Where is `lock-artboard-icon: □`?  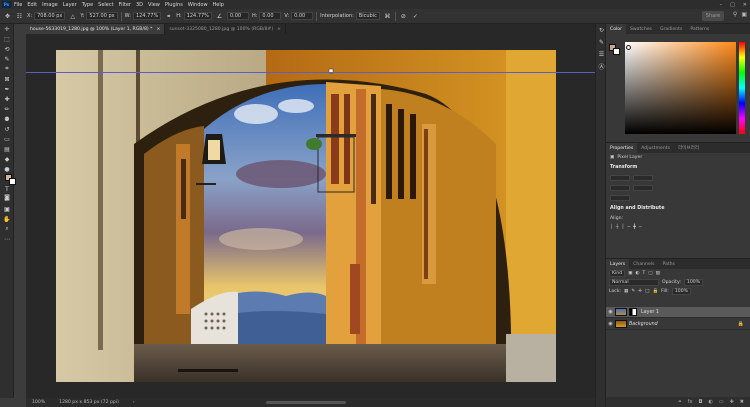
lock-artboard-icon: □ is located at coordinates (647, 291).